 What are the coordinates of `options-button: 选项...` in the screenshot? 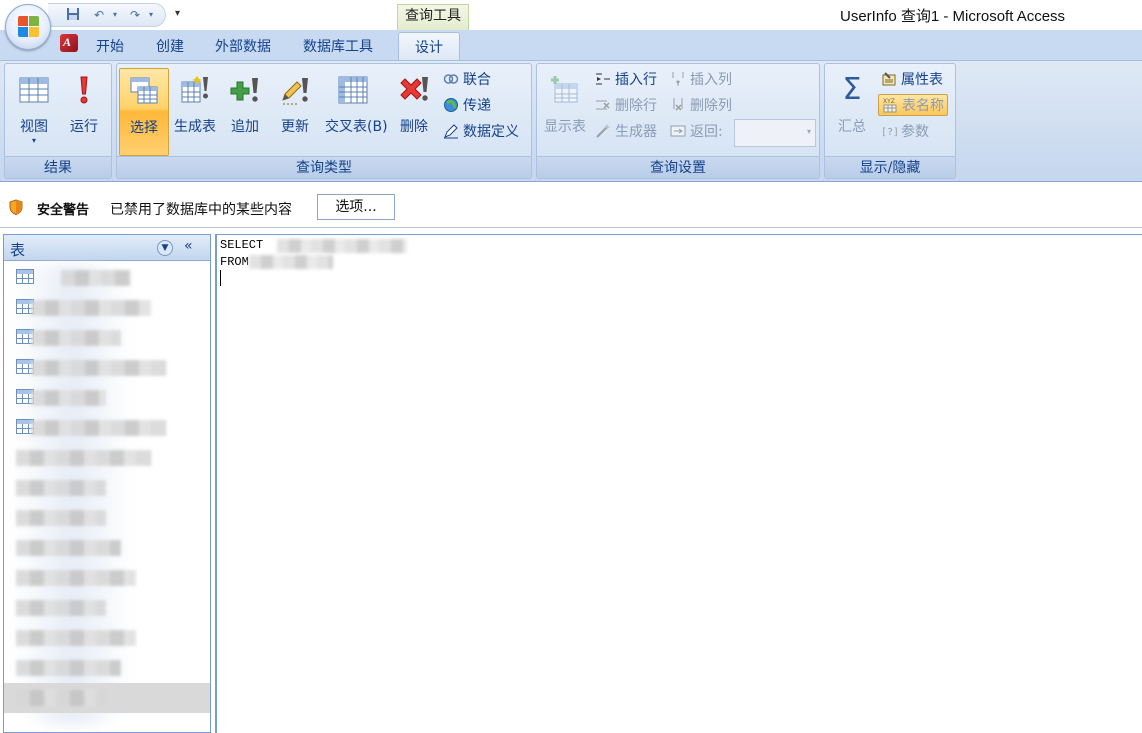 It's located at (356, 207).